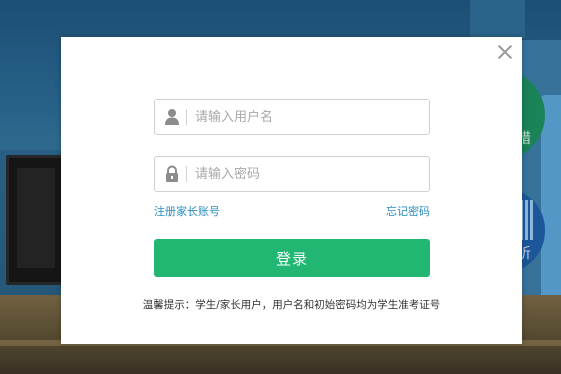 The image size is (561, 374). What do you see at coordinates (172, 117) in the screenshot?
I see `user-icon` at bounding box center [172, 117].